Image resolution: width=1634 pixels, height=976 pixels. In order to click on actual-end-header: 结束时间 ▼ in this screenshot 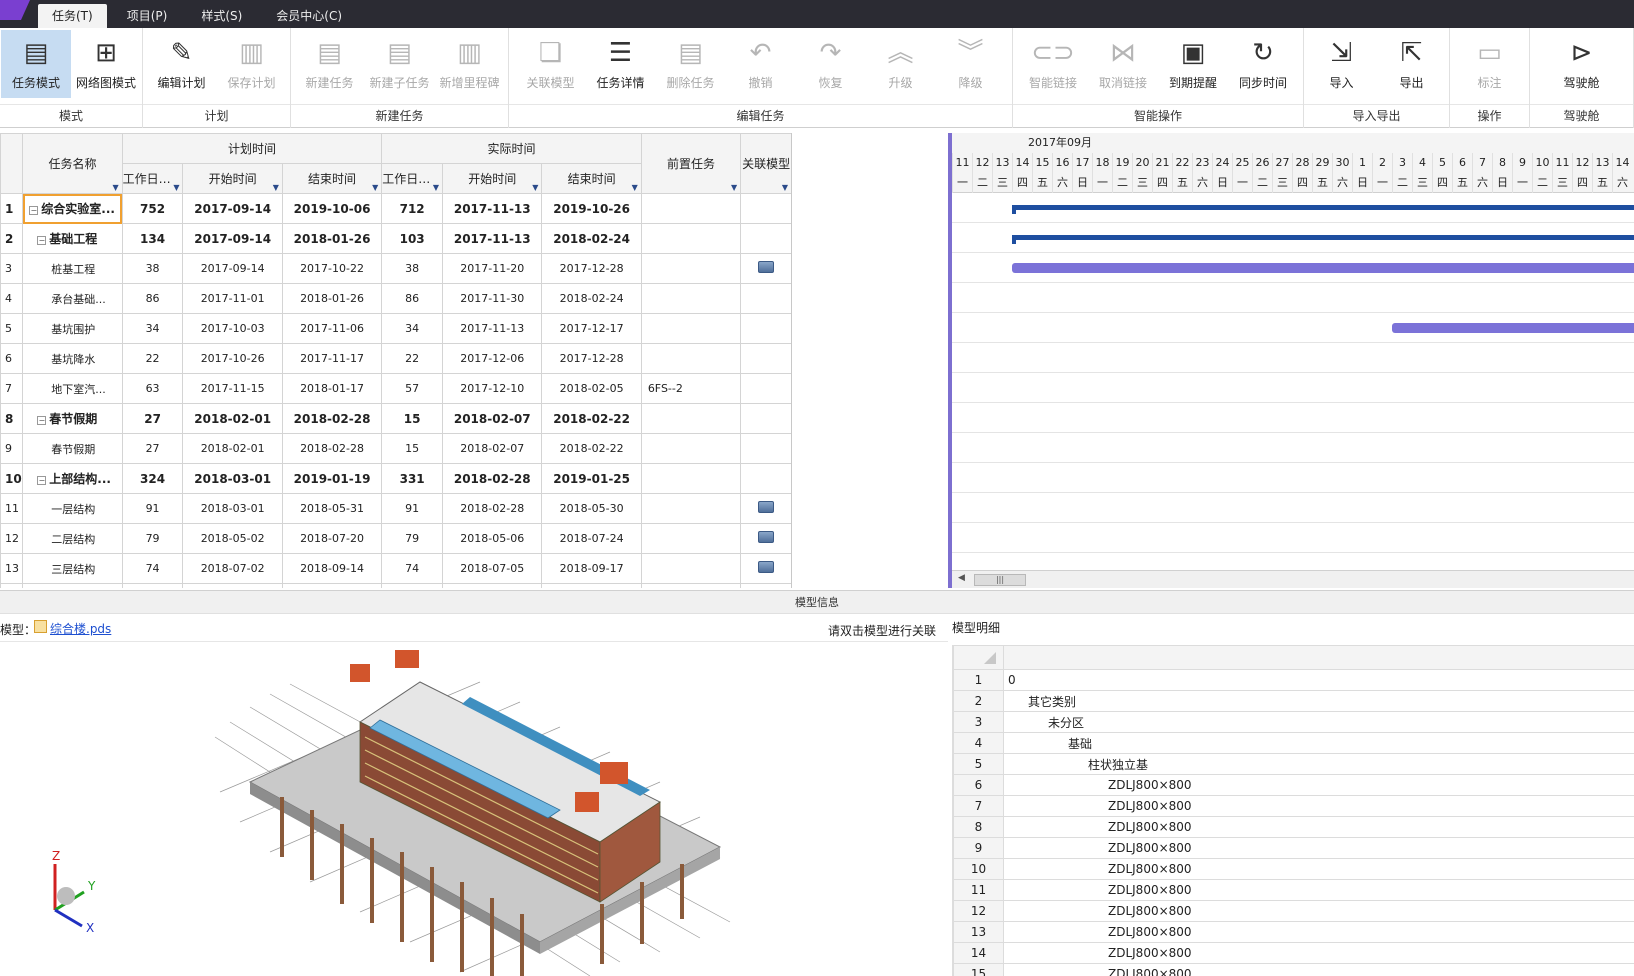, I will do `click(591, 178)`.